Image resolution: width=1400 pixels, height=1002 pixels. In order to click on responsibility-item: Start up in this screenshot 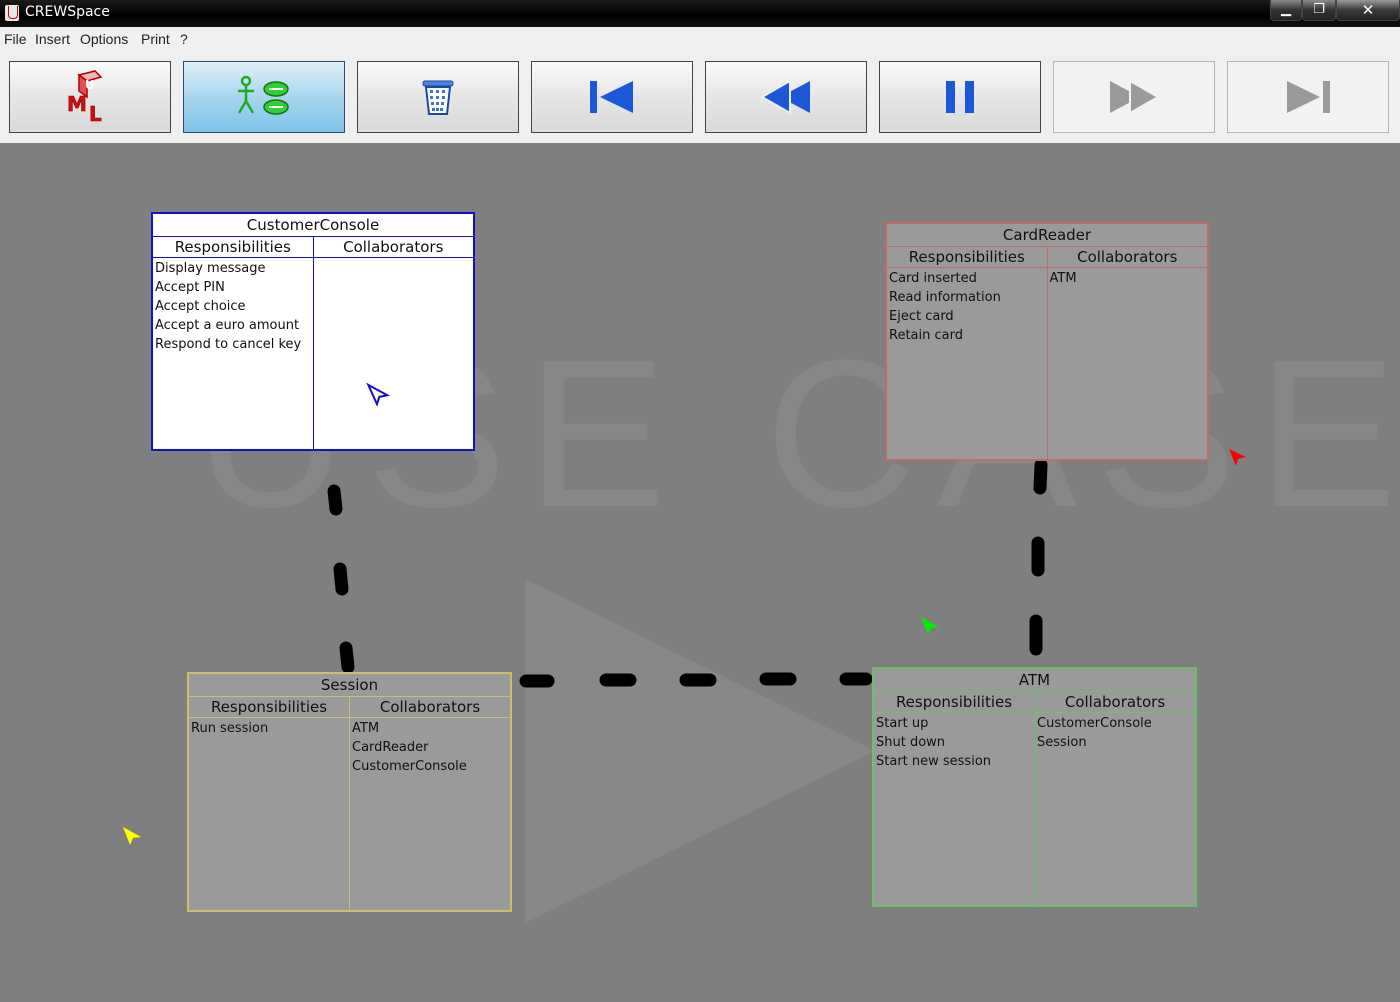, I will do `click(954, 723)`.